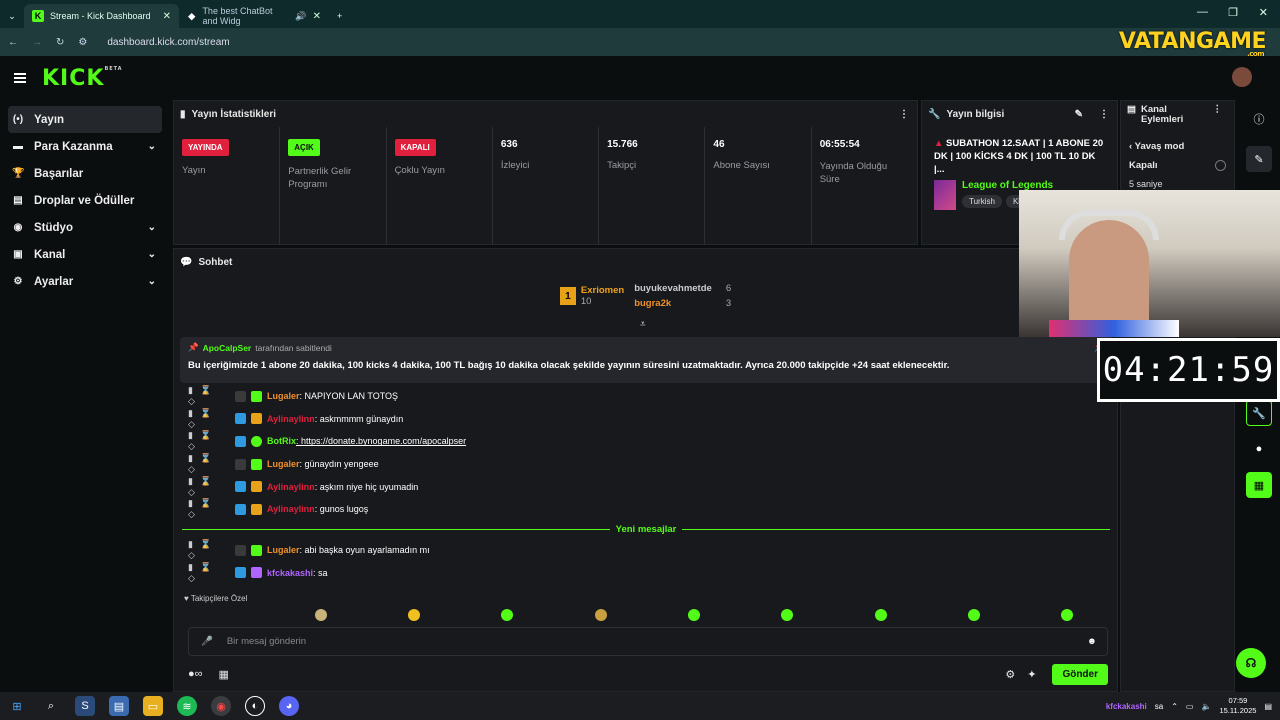 The image size is (1280, 720). What do you see at coordinates (341, 16) in the screenshot?
I see `new-tab-button: +` at bounding box center [341, 16].